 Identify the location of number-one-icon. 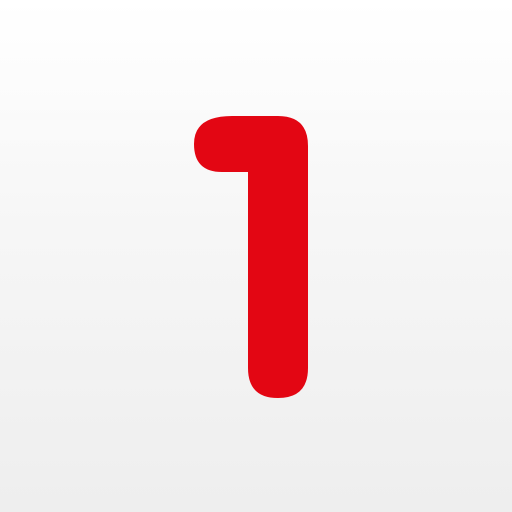
(251, 257).